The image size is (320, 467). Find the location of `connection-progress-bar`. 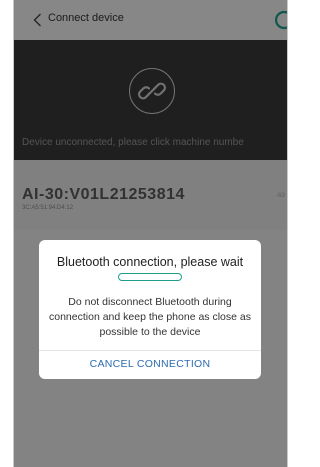

connection-progress-bar is located at coordinates (150, 277).